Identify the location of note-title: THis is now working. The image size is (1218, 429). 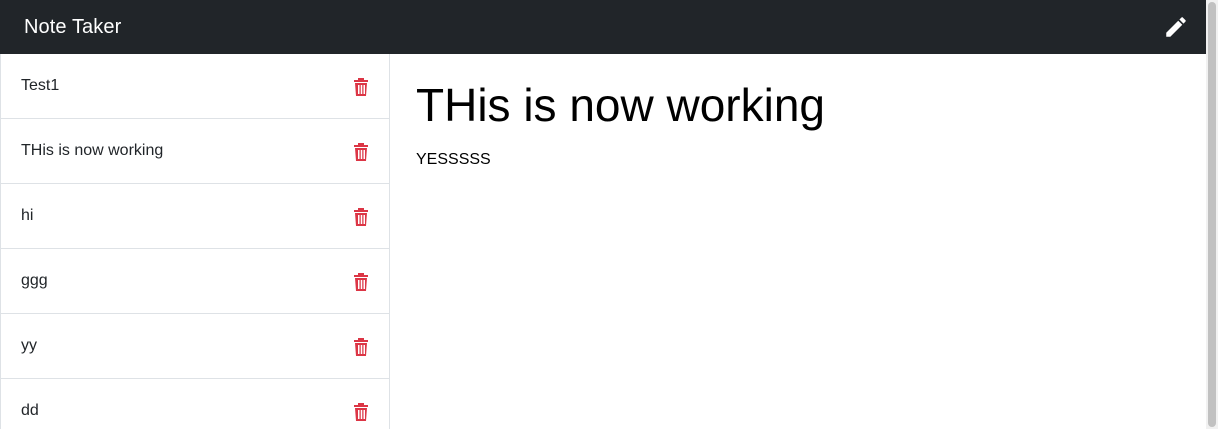
(806, 105).